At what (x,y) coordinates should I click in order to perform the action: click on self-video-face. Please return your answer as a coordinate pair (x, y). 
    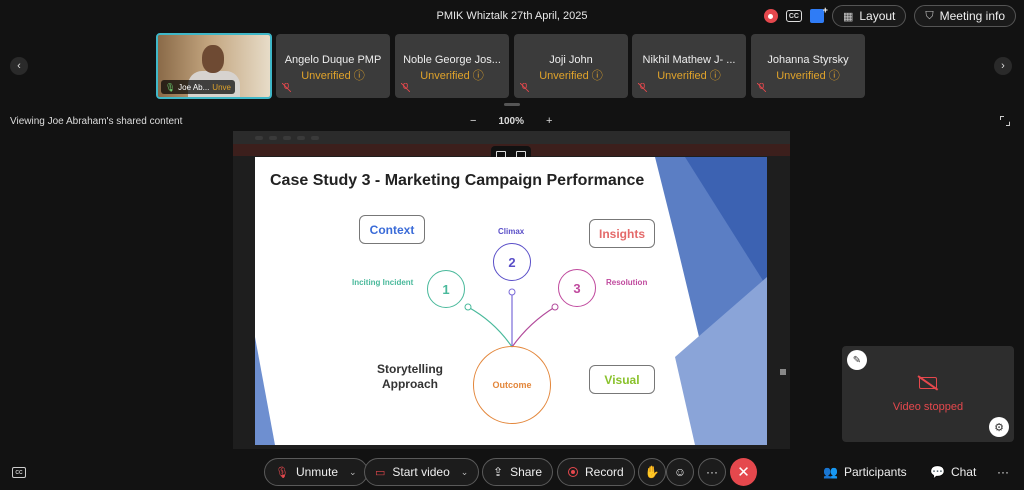
    Looking at the image, I should click on (213, 59).